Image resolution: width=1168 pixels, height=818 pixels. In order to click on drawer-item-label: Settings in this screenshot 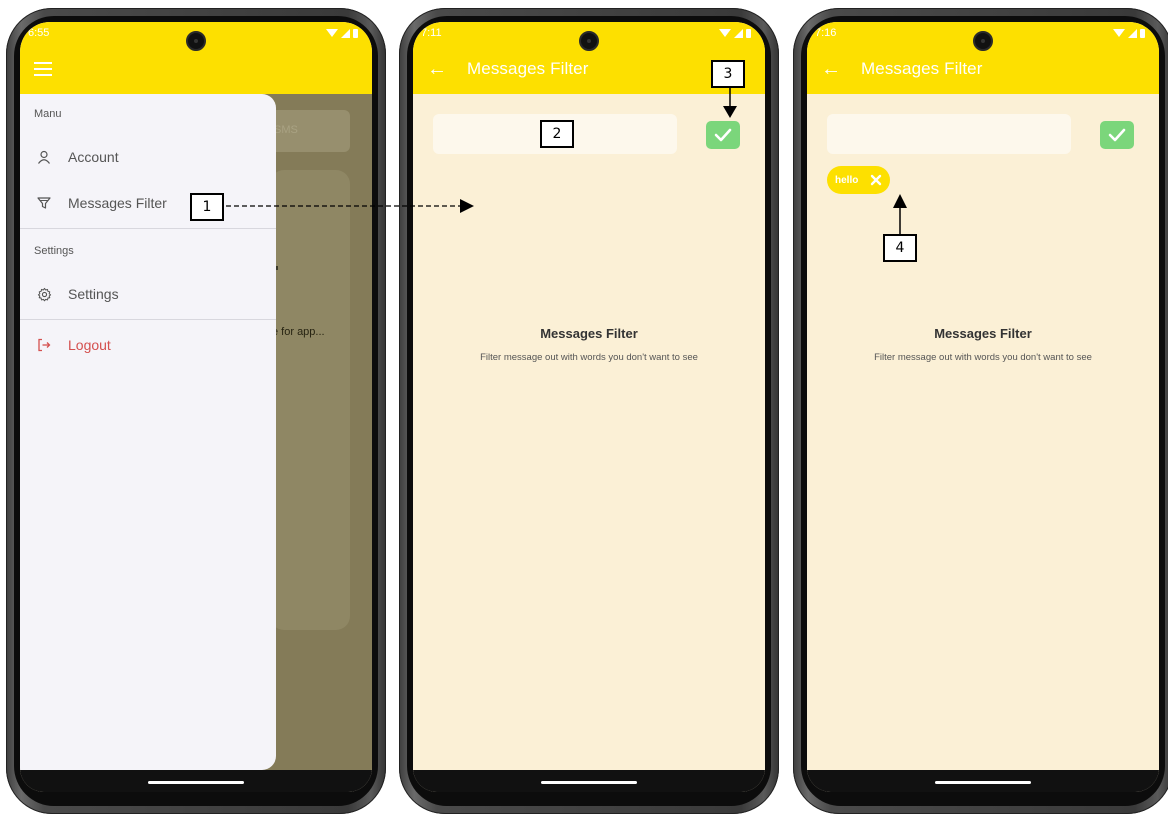, I will do `click(93, 294)`.